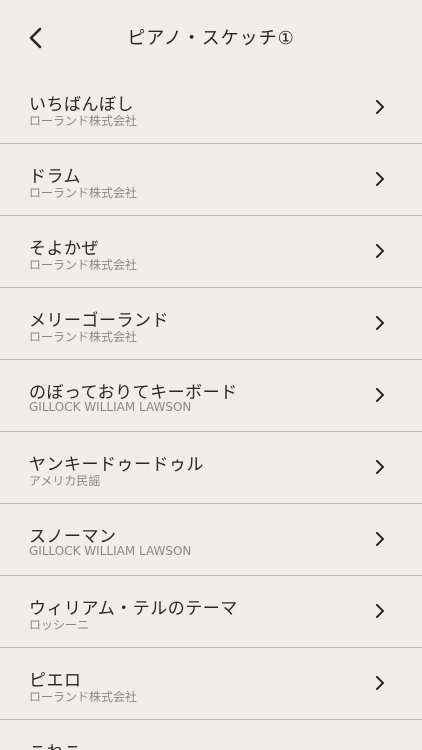  What do you see at coordinates (211, 735) in the screenshot?
I see `list-item: こねこ` at bounding box center [211, 735].